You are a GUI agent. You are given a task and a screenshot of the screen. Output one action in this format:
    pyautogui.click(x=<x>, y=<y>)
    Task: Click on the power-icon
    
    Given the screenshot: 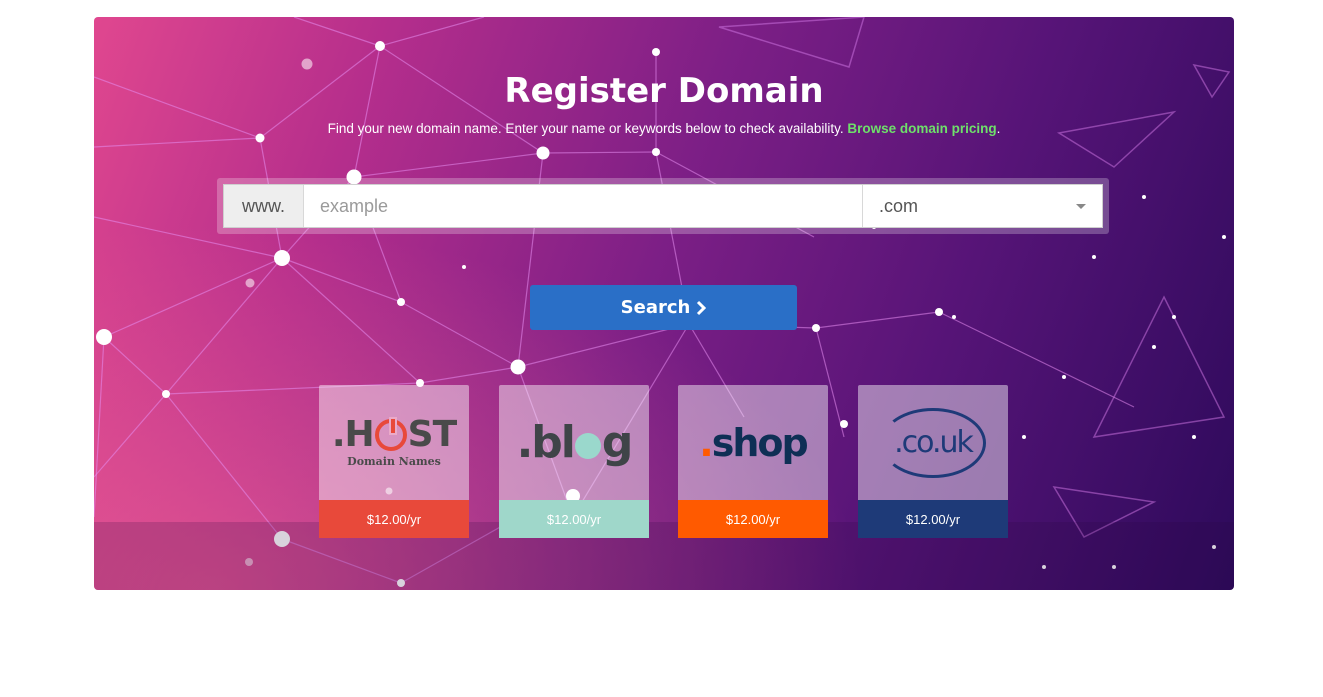 What is the action you would take?
    pyautogui.click(x=390, y=434)
    